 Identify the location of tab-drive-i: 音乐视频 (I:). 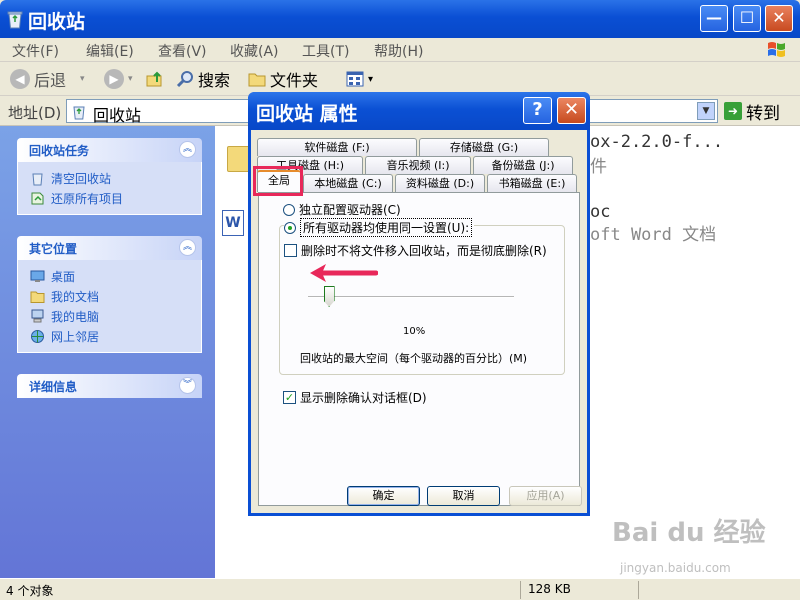
(418, 165).